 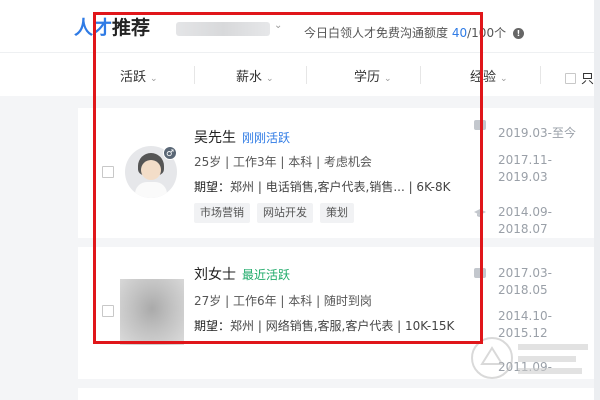 I want to click on scroll-edge, so click(x=597, y=200).